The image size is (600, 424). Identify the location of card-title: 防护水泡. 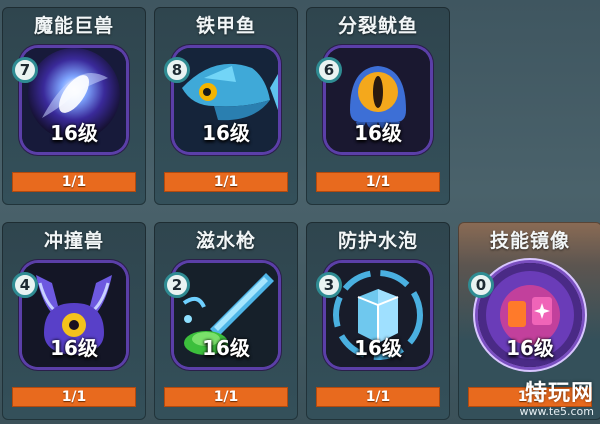
(377, 241).